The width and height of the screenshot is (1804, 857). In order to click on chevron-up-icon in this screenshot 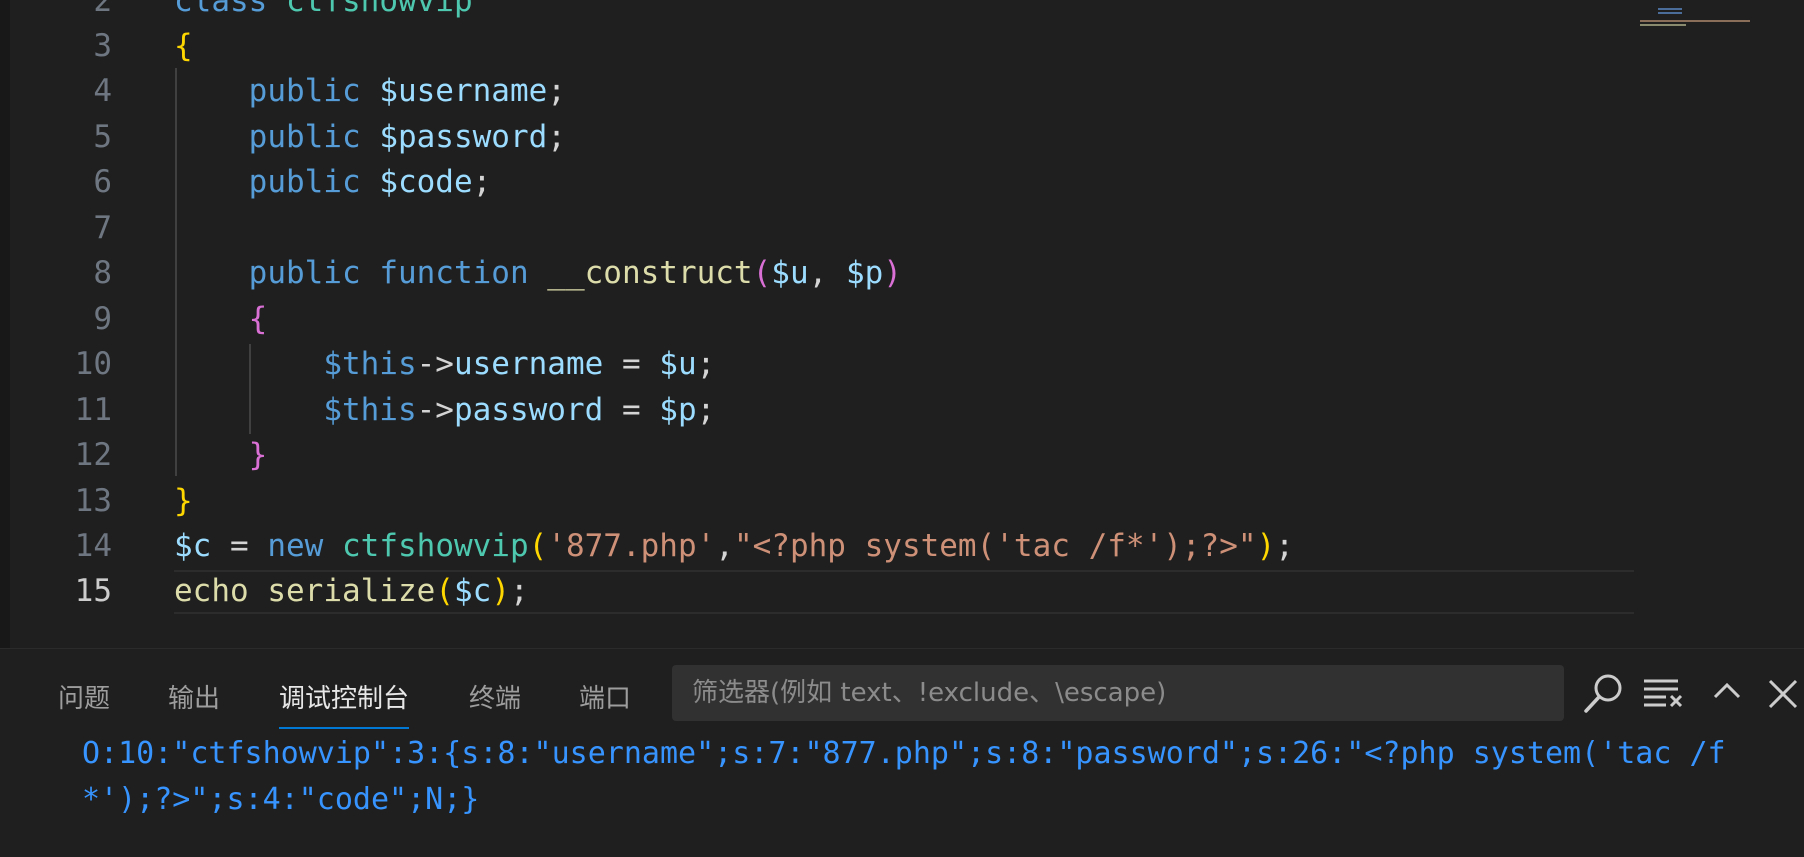, I will do `click(1727, 693)`.